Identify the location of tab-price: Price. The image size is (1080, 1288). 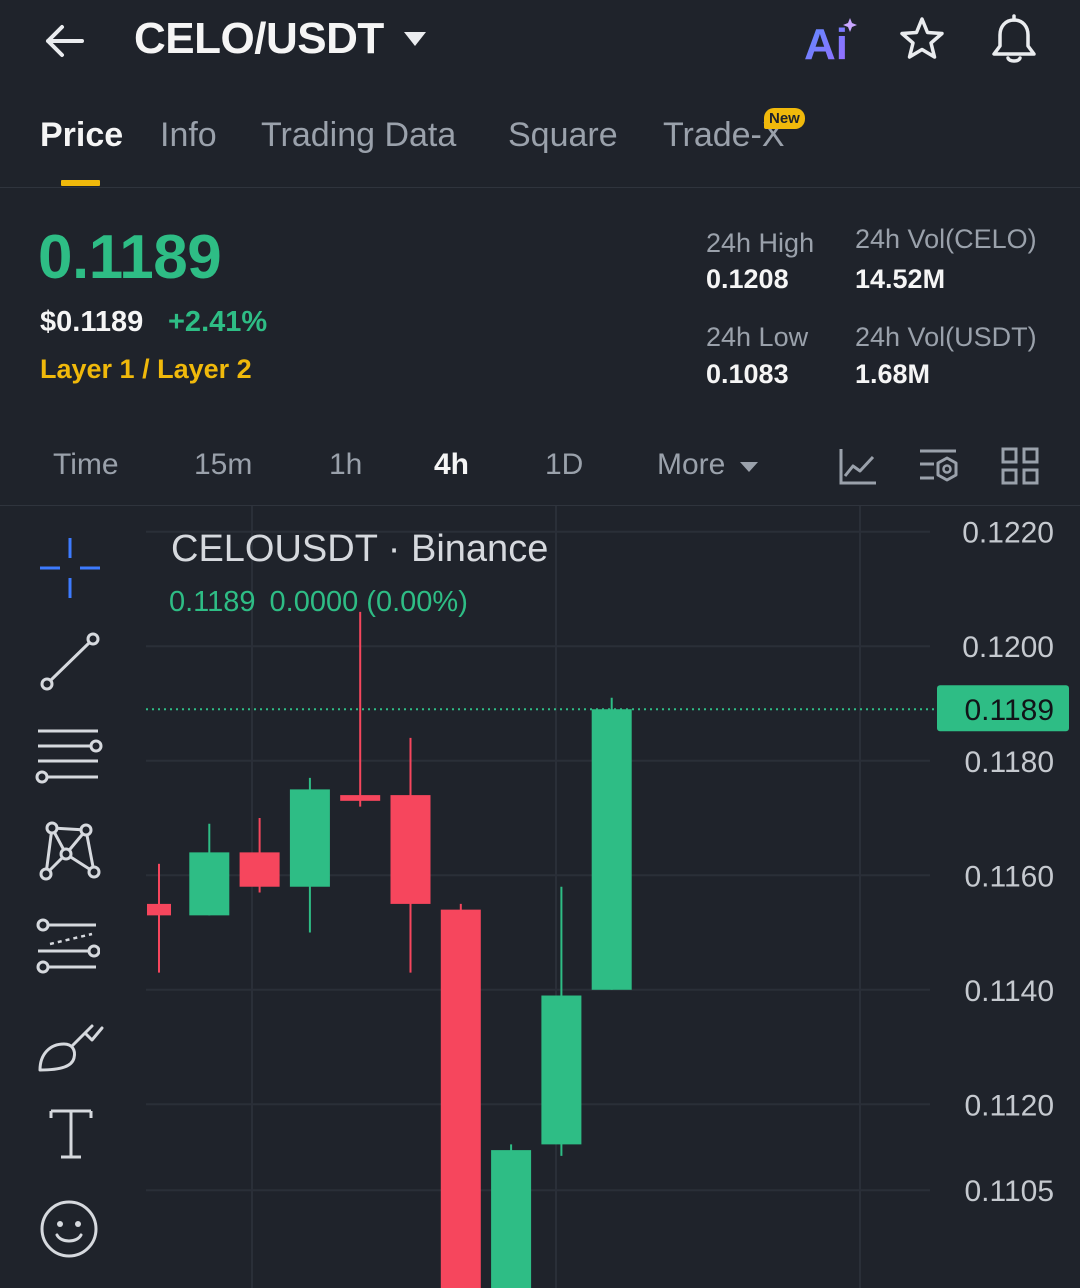
(81, 135).